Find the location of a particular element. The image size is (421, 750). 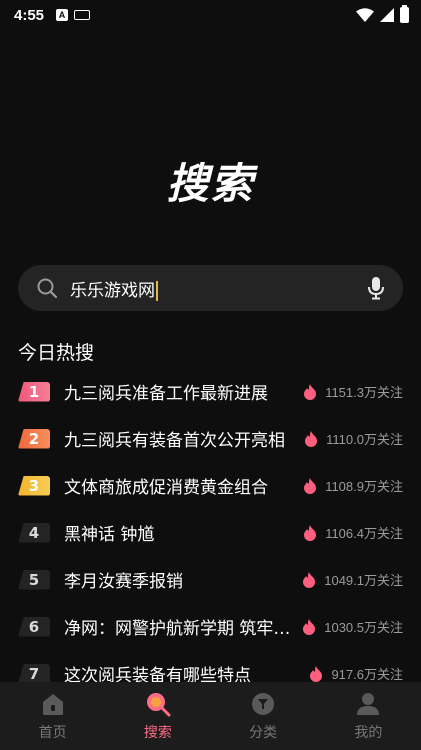

nav-search: 搜索 is located at coordinates (157, 716).